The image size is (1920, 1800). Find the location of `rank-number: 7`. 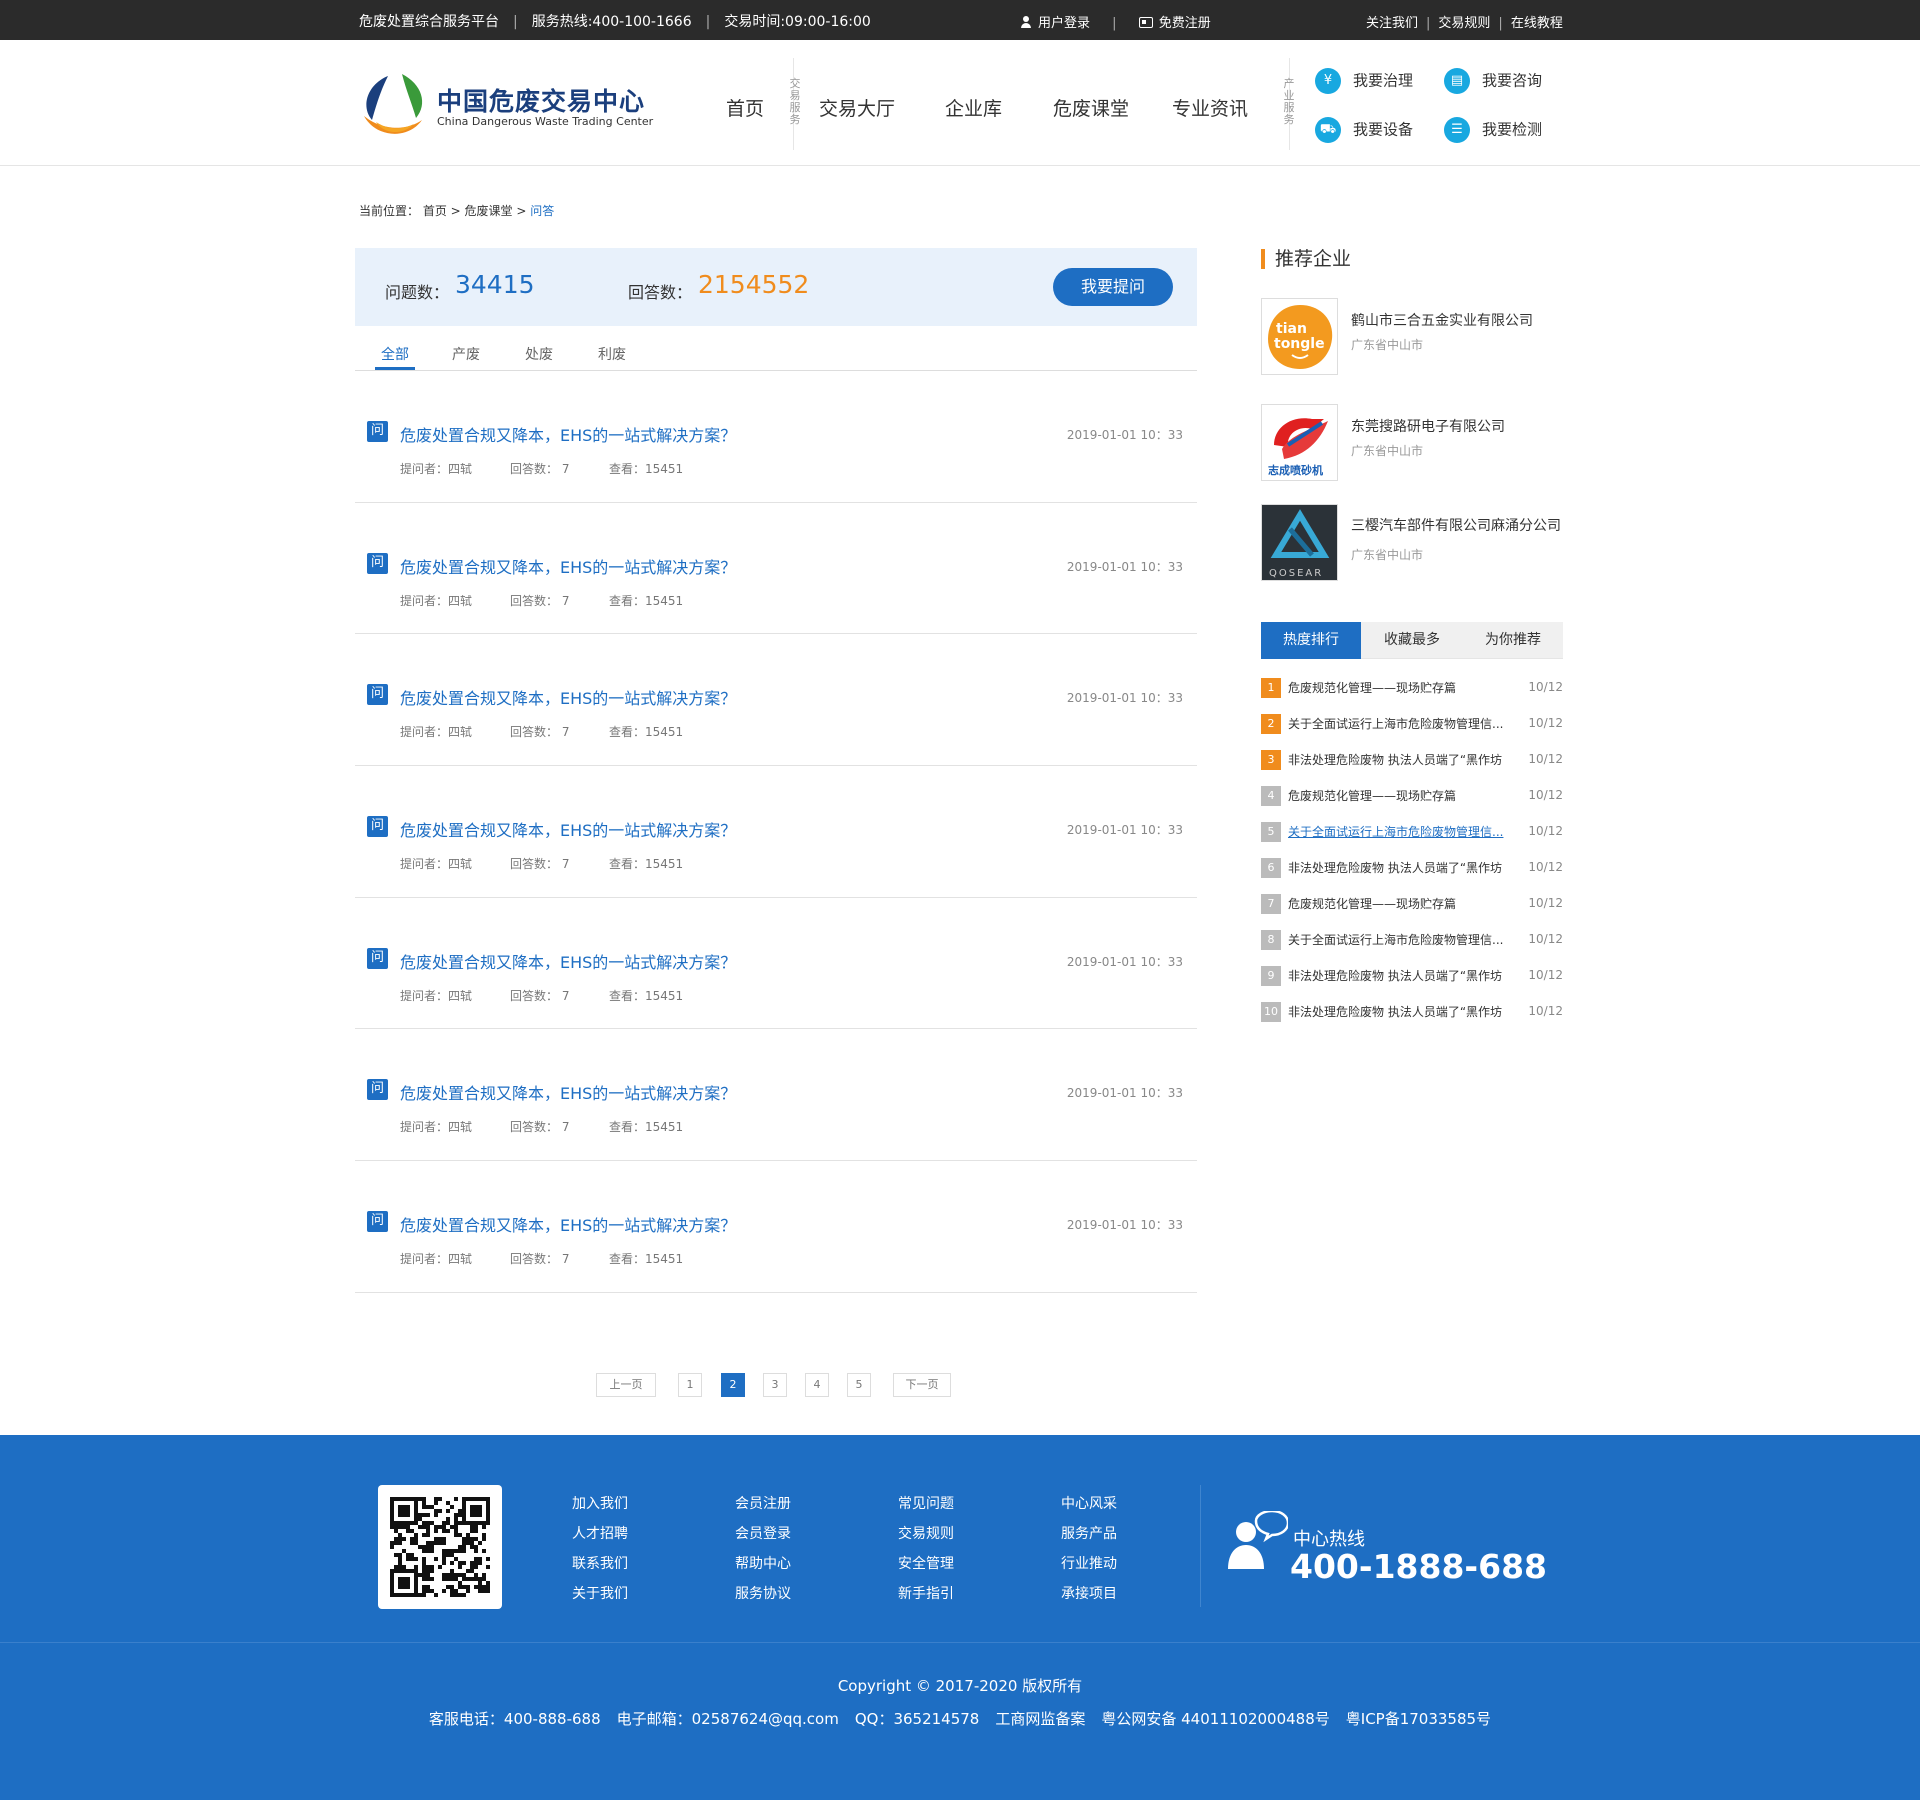

rank-number: 7 is located at coordinates (1271, 904).